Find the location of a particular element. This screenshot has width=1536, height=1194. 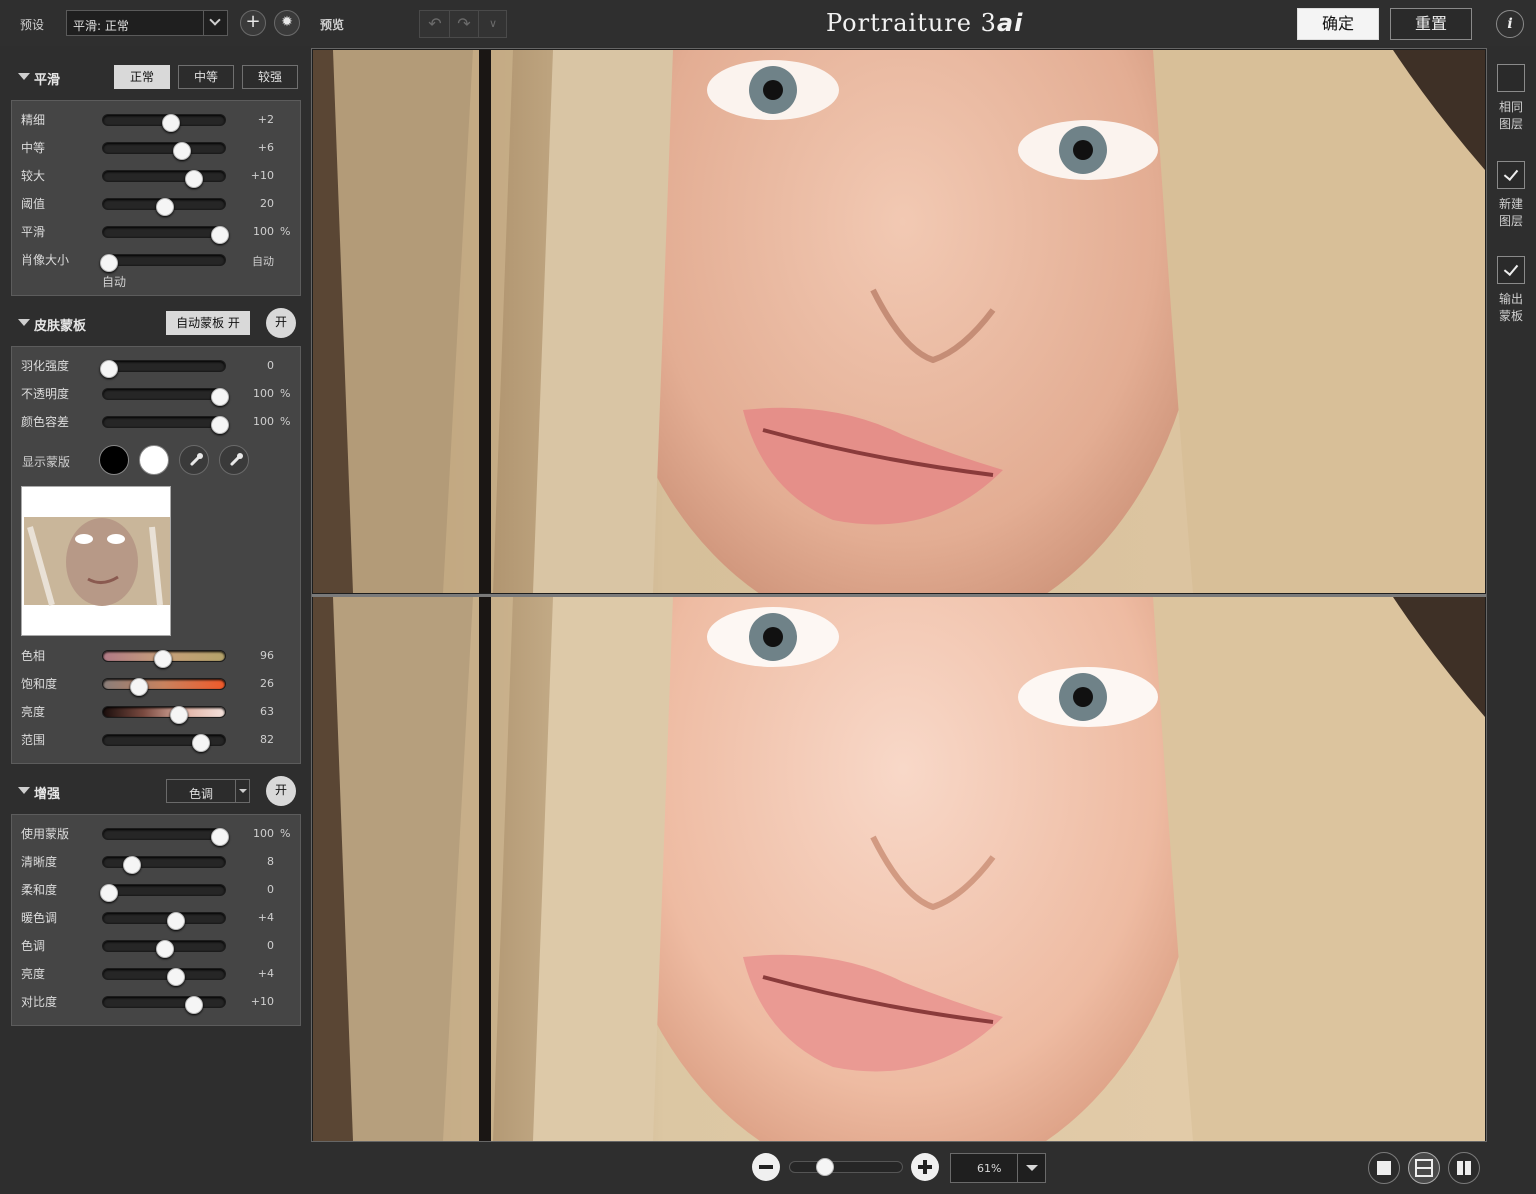

single-view-icon is located at coordinates (1384, 1168).